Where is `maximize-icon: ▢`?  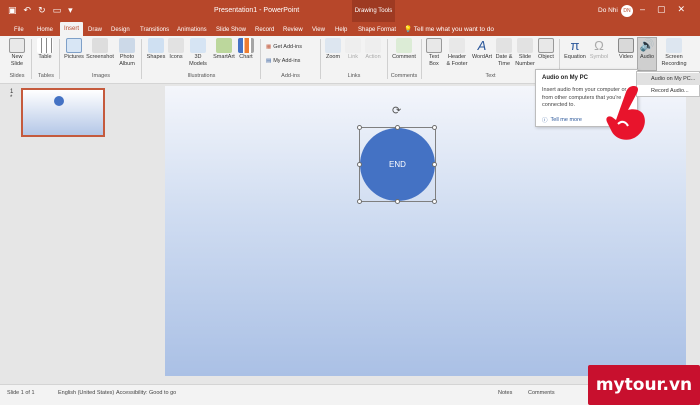
maximize-icon: ▢ is located at coordinates (661, 9).